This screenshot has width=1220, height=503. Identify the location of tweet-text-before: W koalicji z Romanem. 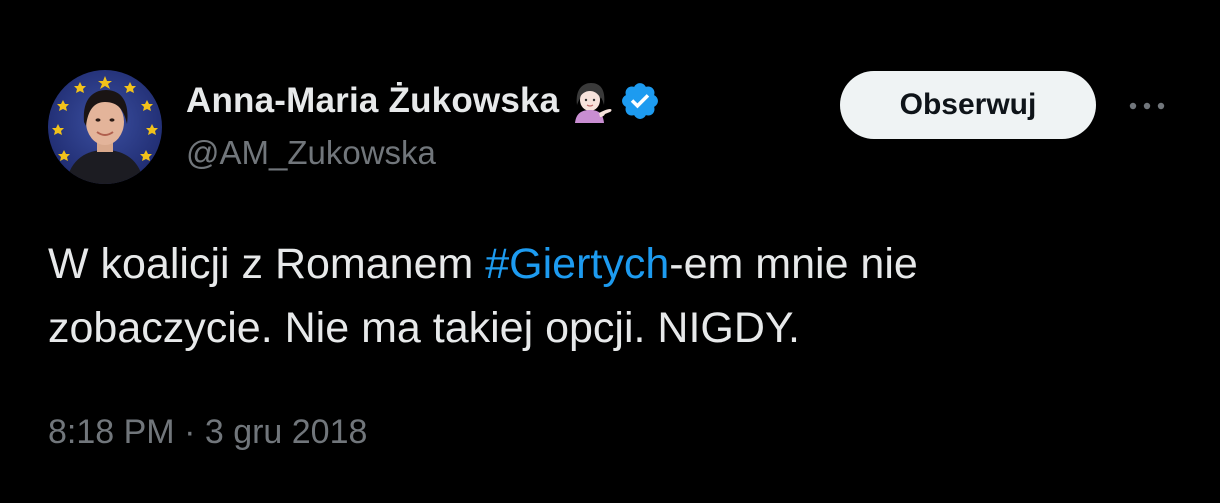
(267, 264).